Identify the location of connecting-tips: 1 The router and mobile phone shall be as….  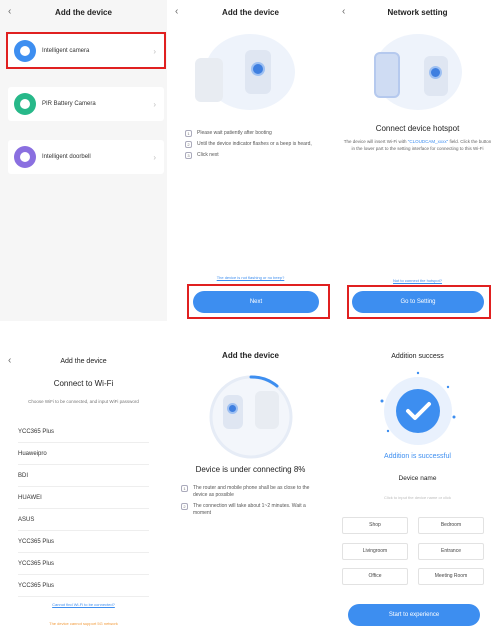
(252, 503).